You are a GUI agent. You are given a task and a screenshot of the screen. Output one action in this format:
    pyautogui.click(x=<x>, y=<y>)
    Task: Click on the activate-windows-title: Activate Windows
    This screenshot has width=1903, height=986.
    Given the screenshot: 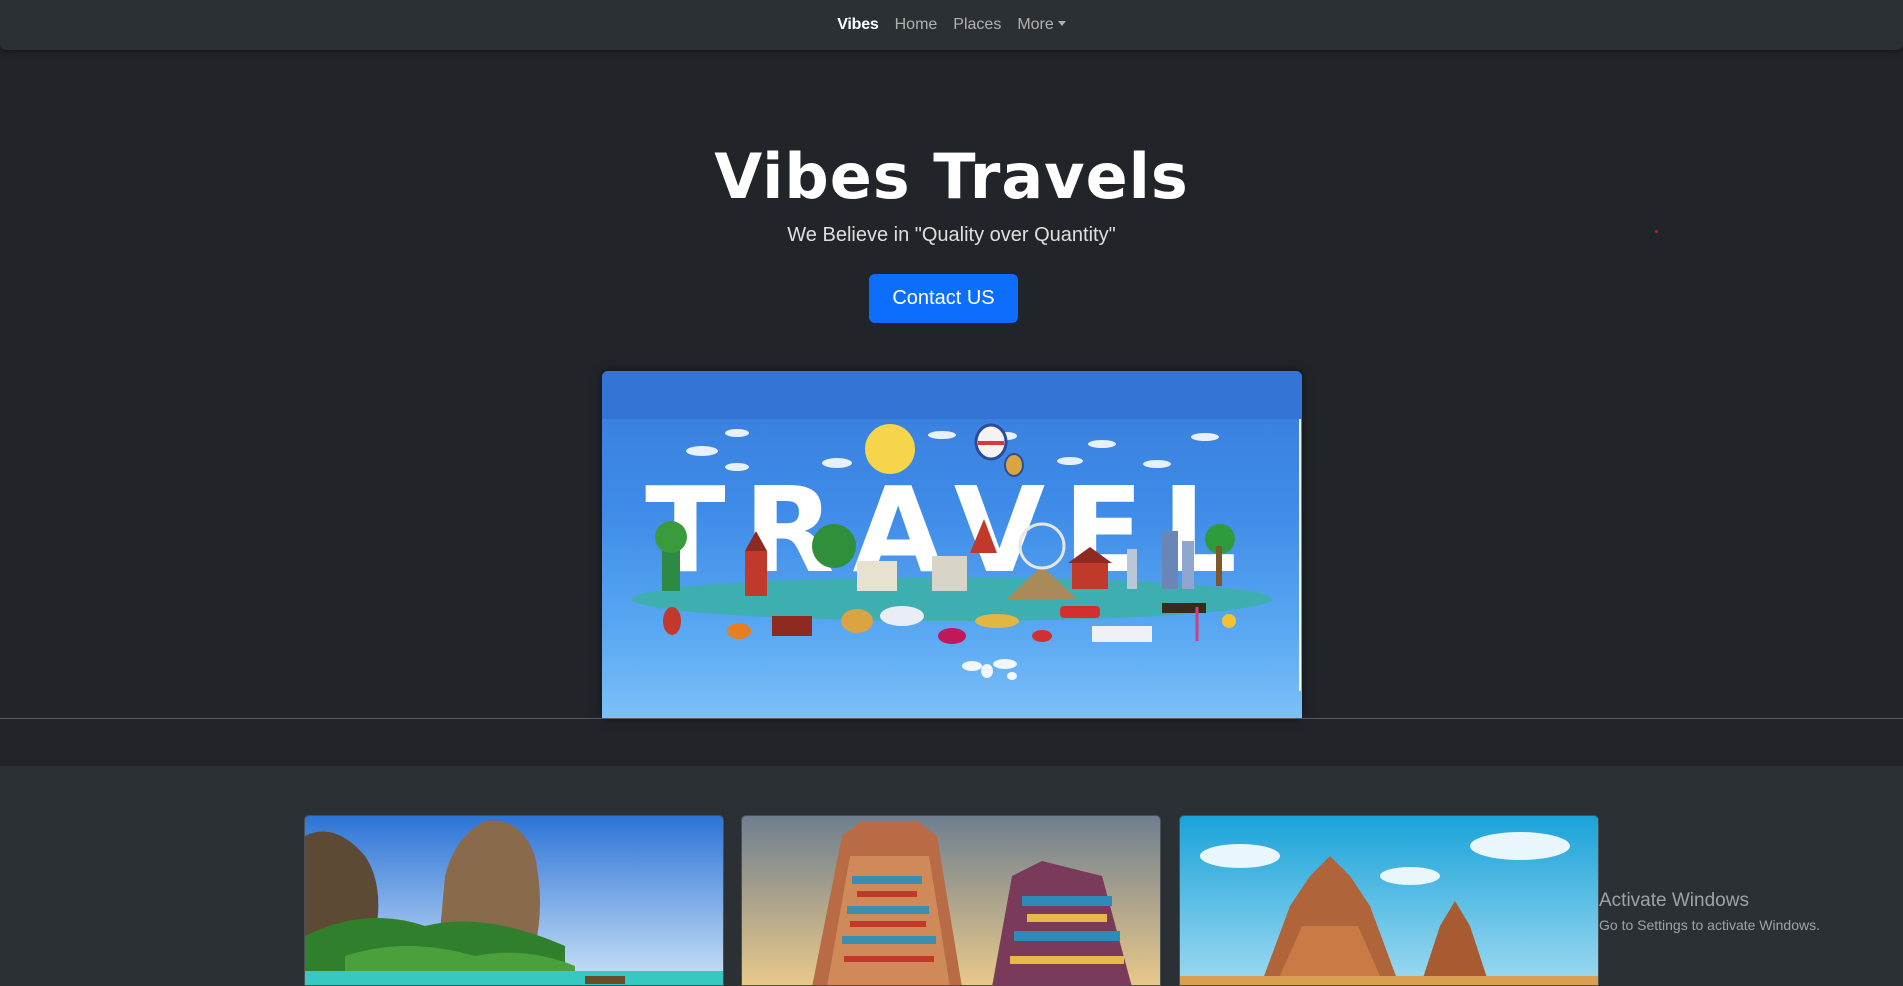 What is the action you would take?
    pyautogui.click(x=1674, y=900)
    